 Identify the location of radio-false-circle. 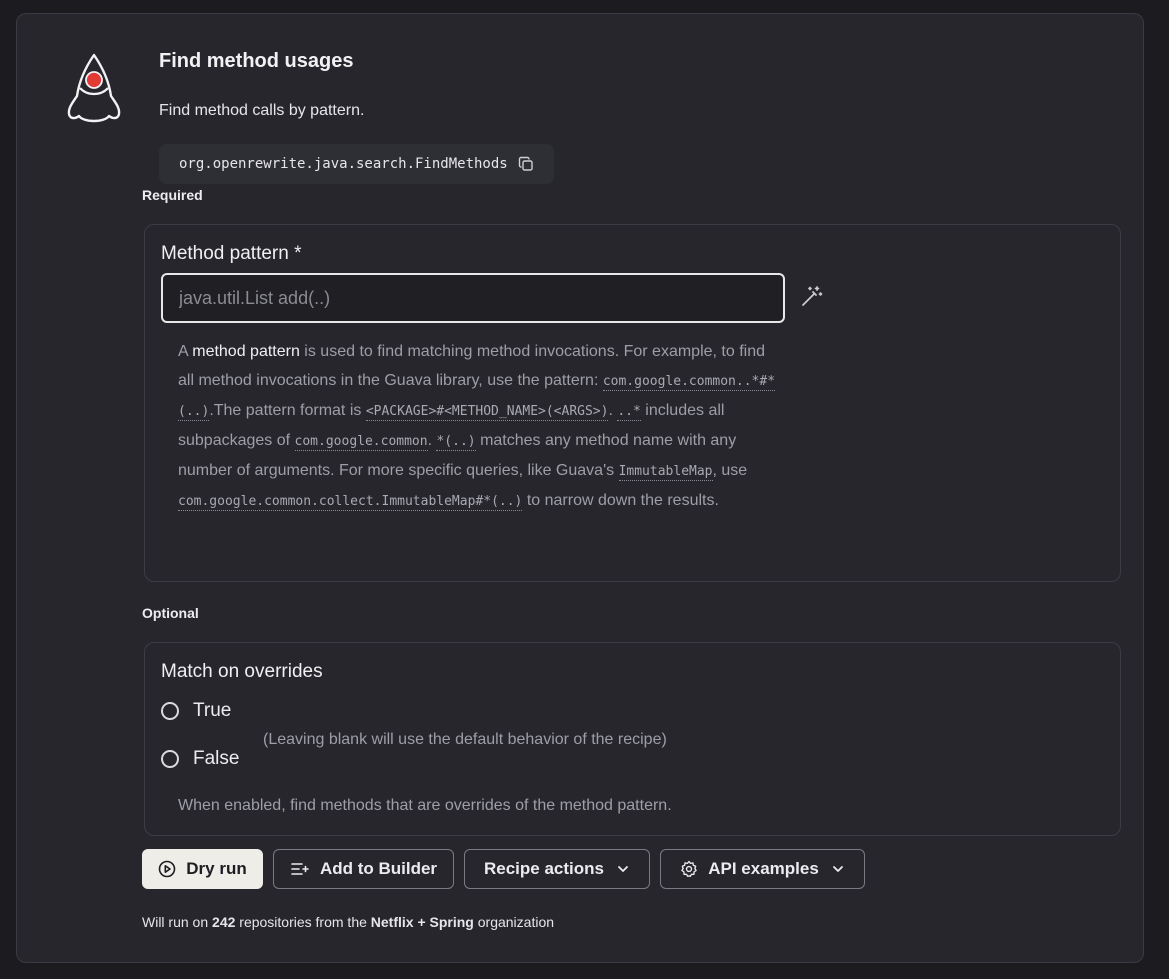
(170, 759).